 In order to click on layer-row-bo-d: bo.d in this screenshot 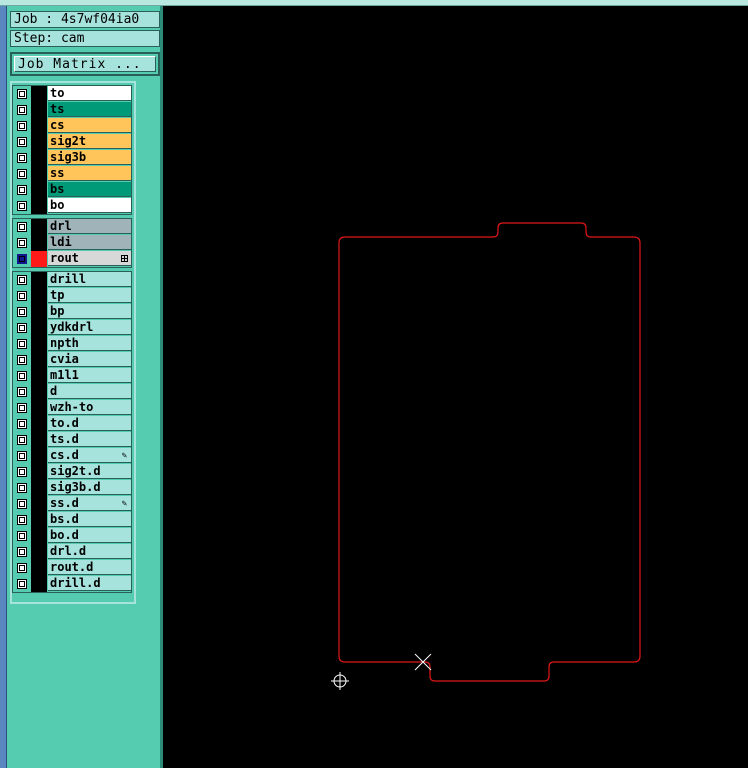, I will do `click(72, 536)`.